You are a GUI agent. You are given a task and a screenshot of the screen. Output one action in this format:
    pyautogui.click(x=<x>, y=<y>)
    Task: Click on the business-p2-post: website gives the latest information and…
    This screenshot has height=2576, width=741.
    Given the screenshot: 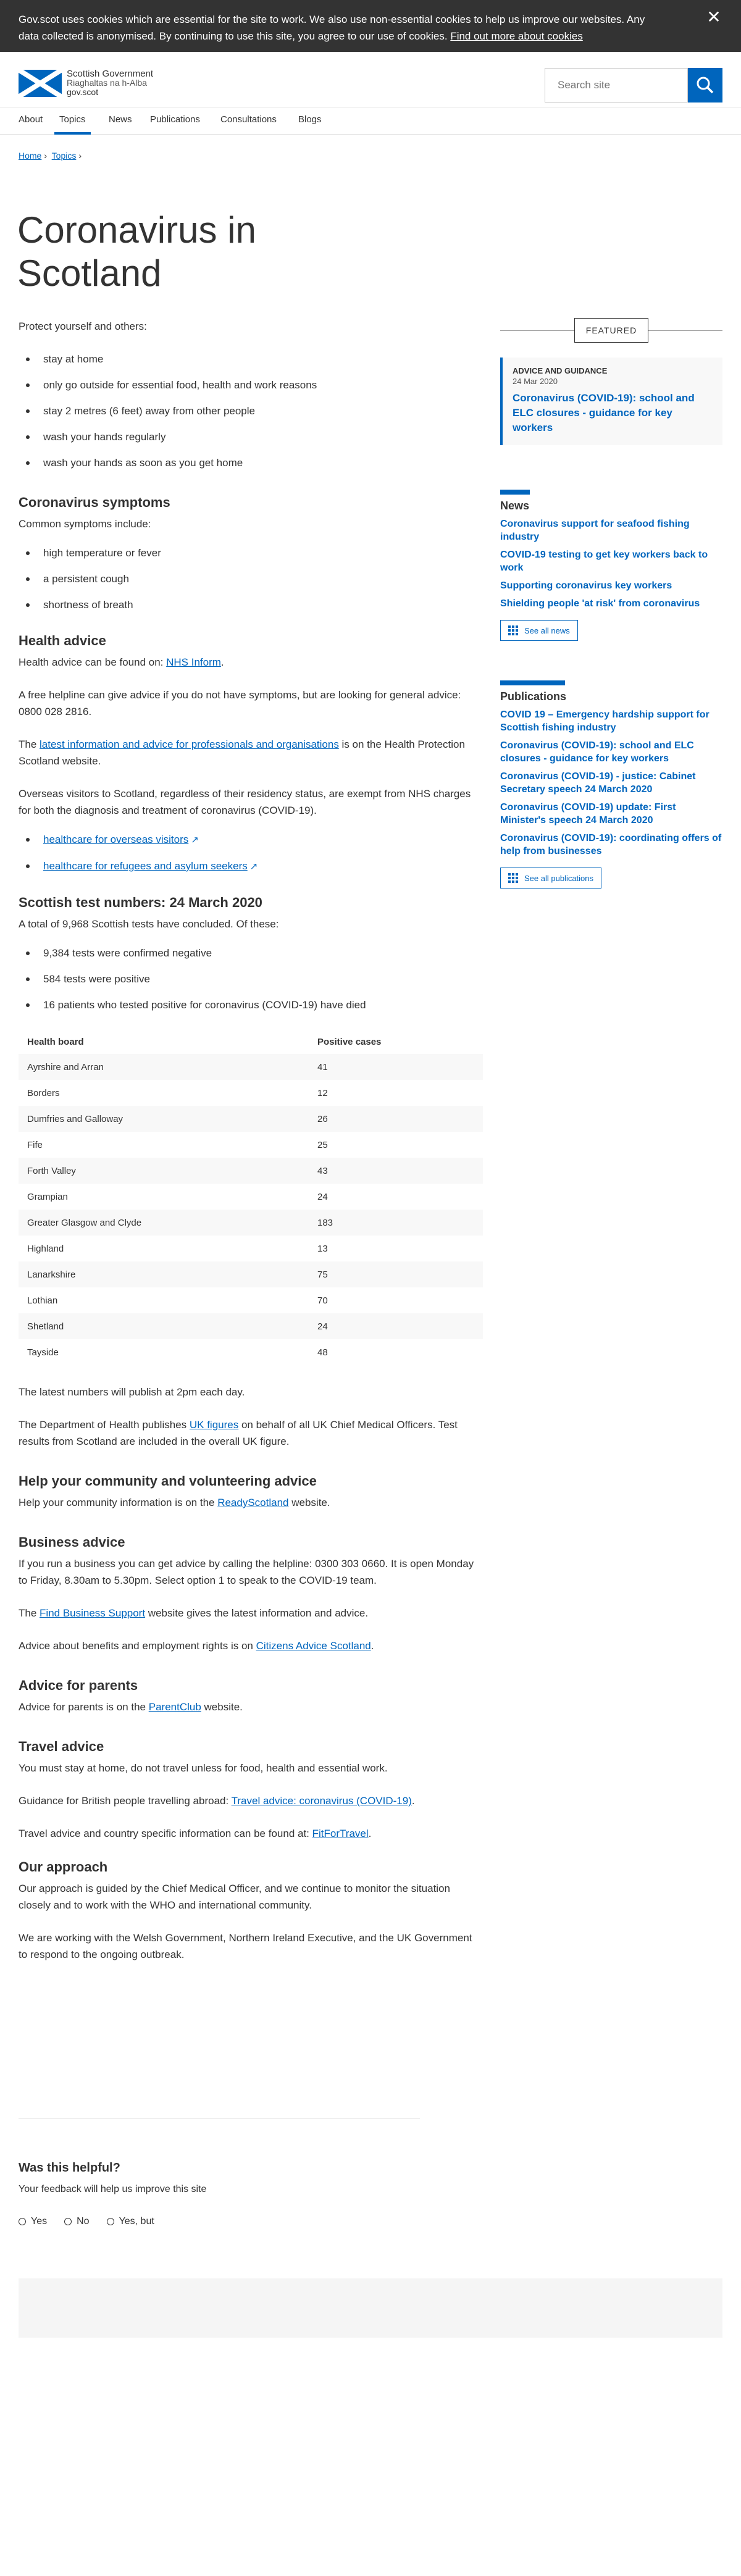 What is the action you would take?
    pyautogui.click(x=257, y=1613)
    